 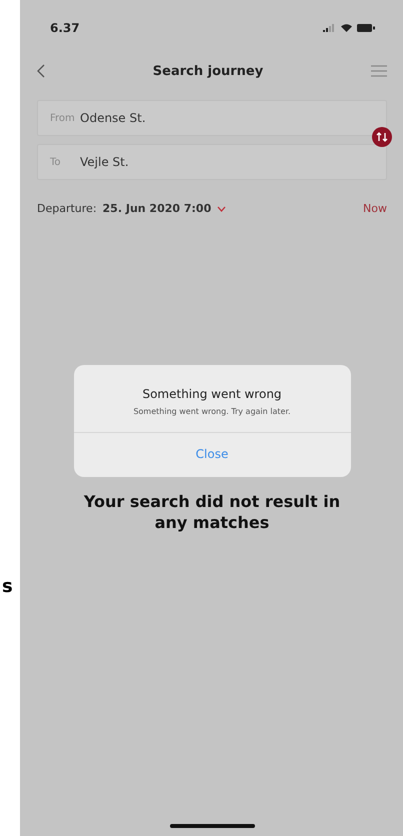 What do you see at coordinates (67, 208) in the screenshot?
I see `departure-label: Departure:` at bounding box center [67, 208].